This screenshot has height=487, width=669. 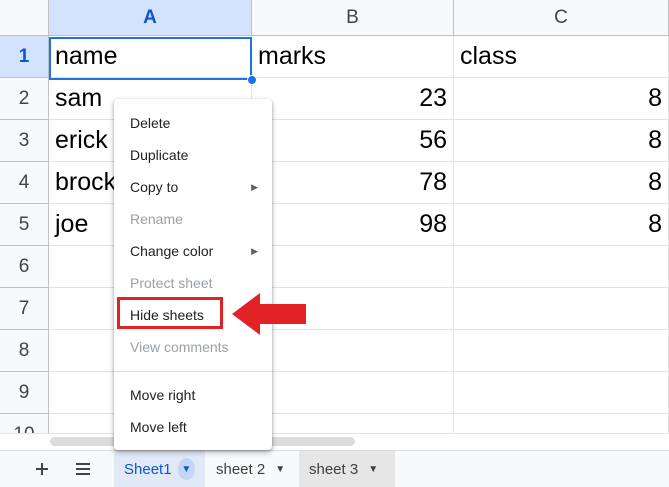 What do you see at coordinates (353, 183) in the screenshot?
I see `cell-b4: 78` at bounding box center [353, 183].